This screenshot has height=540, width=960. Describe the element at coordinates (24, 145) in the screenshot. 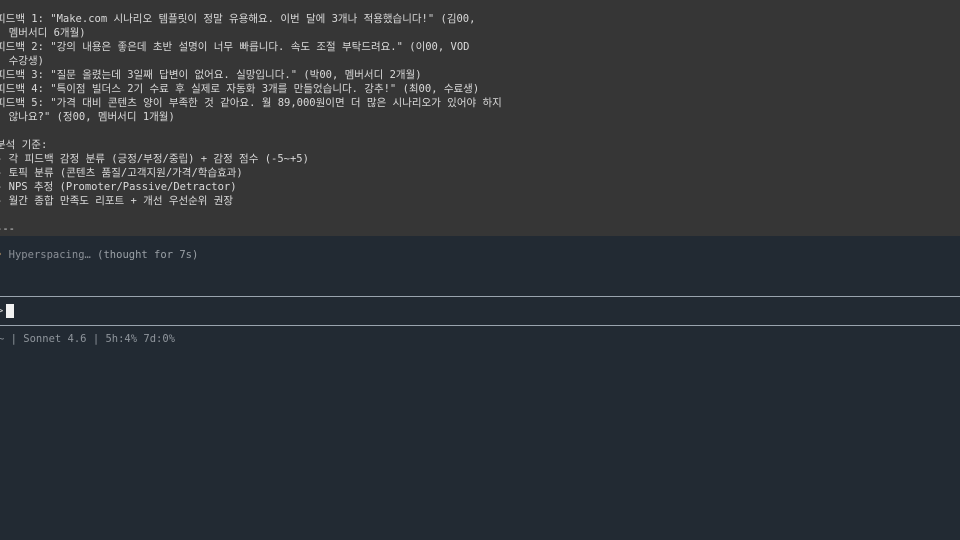

I see `scrollback-line: 분석 기준:` at that location.